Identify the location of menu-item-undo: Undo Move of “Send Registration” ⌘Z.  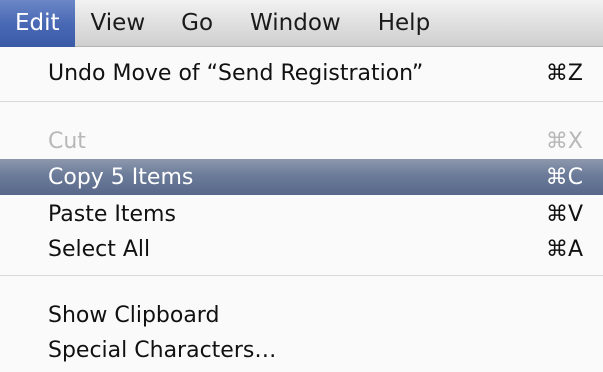
(301, 73).